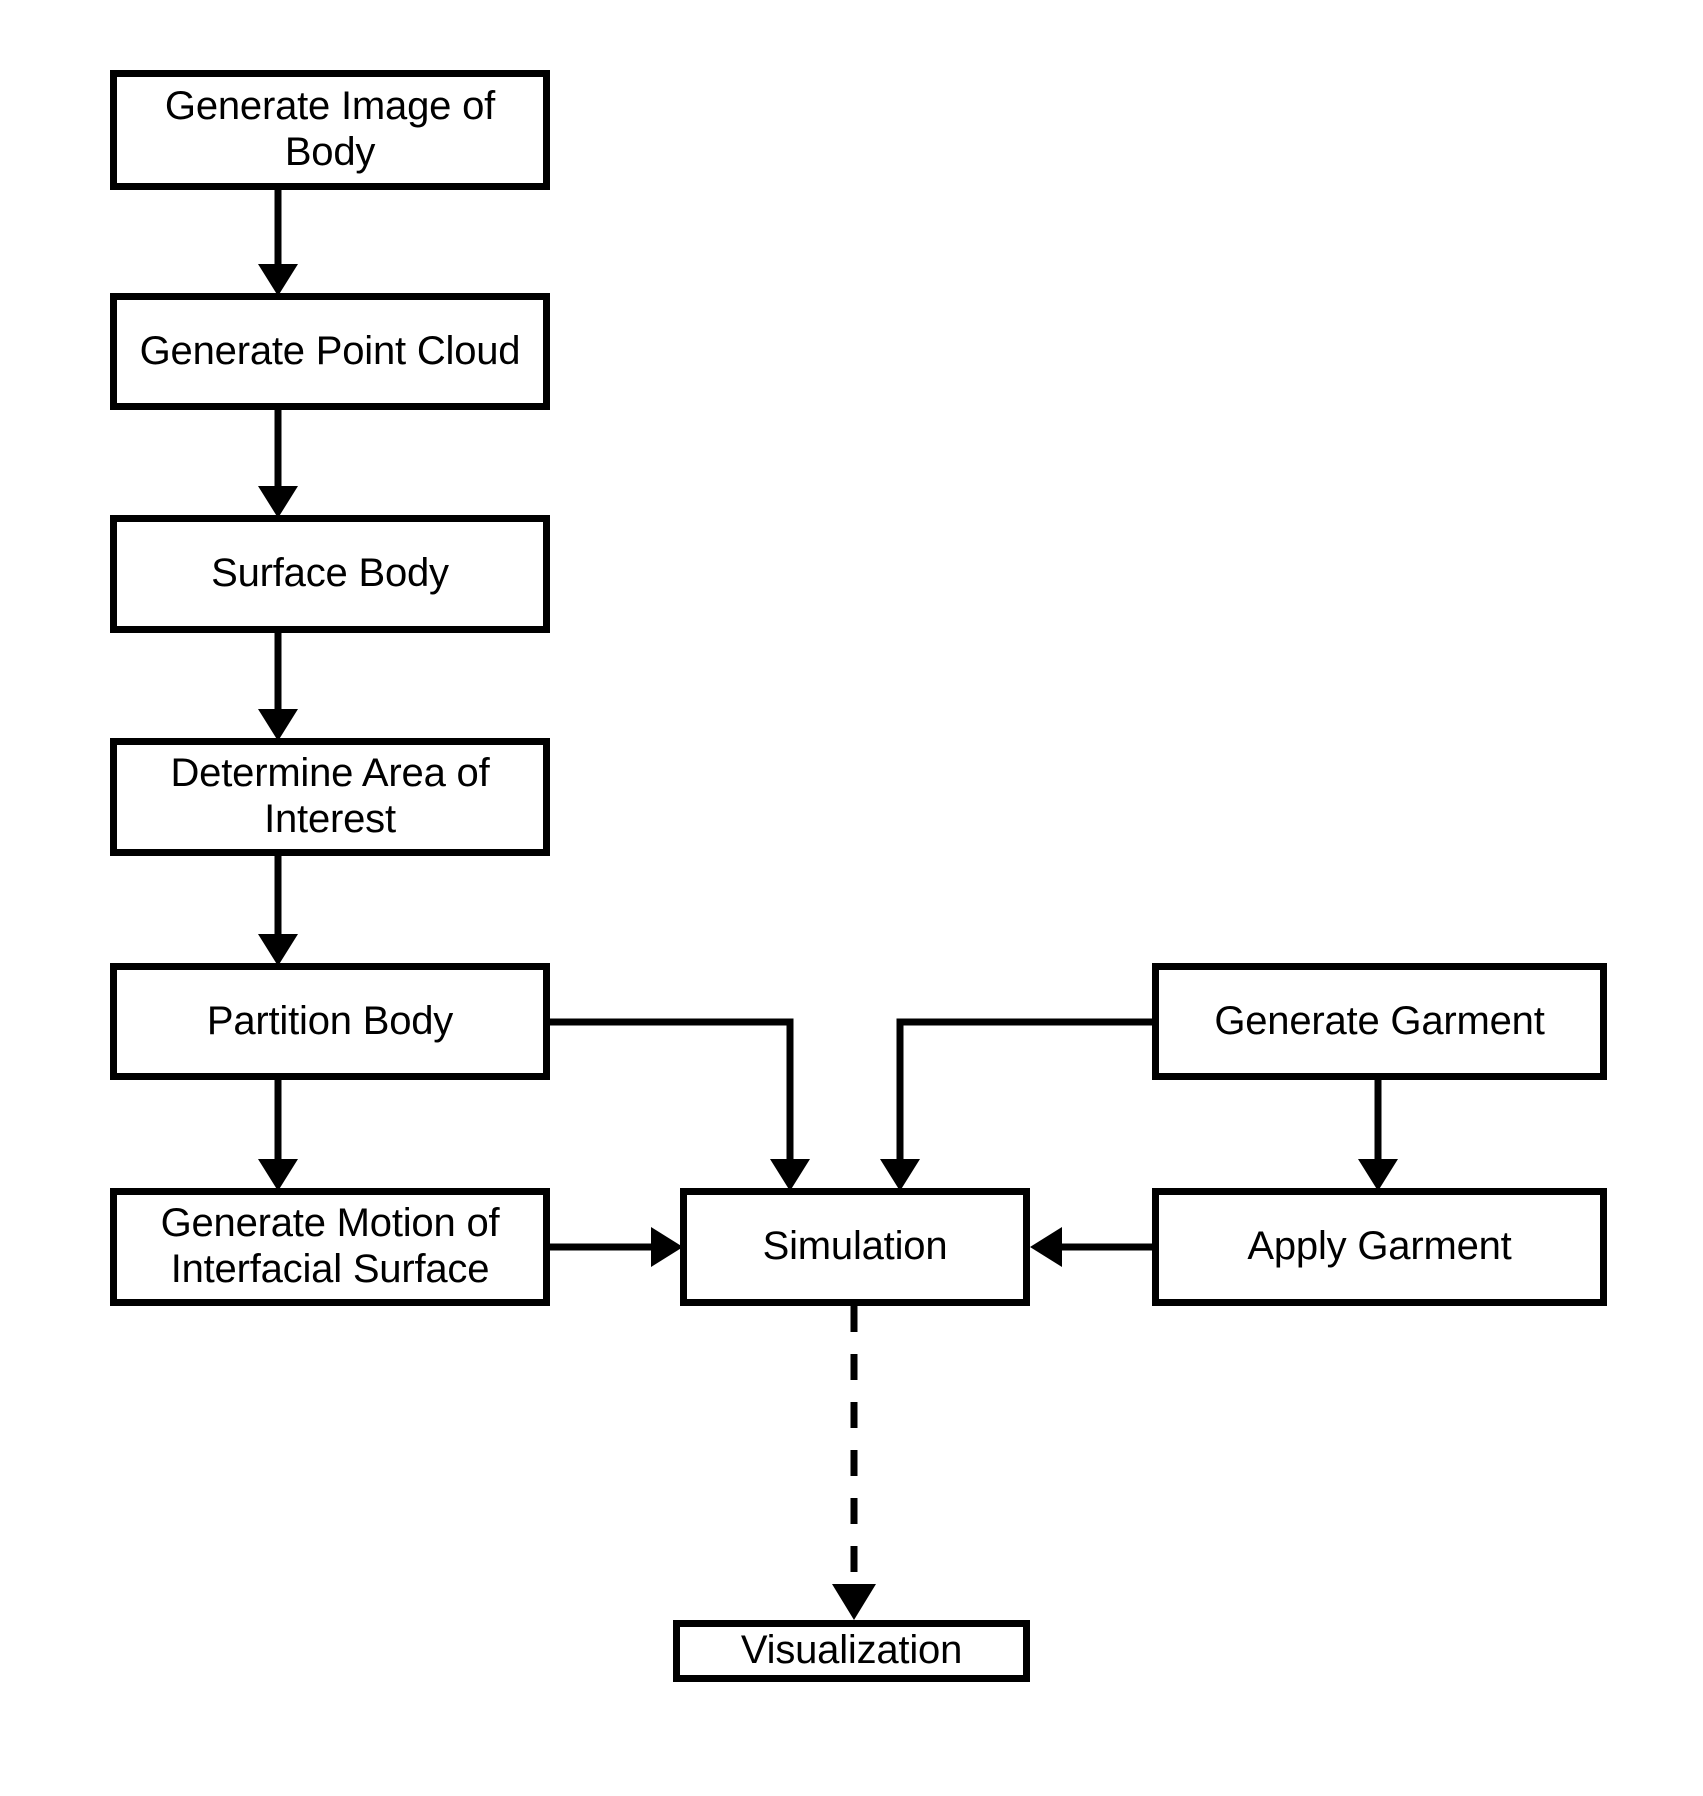  I want to click on edge-motion-to-simulation, so click(616, 1247).